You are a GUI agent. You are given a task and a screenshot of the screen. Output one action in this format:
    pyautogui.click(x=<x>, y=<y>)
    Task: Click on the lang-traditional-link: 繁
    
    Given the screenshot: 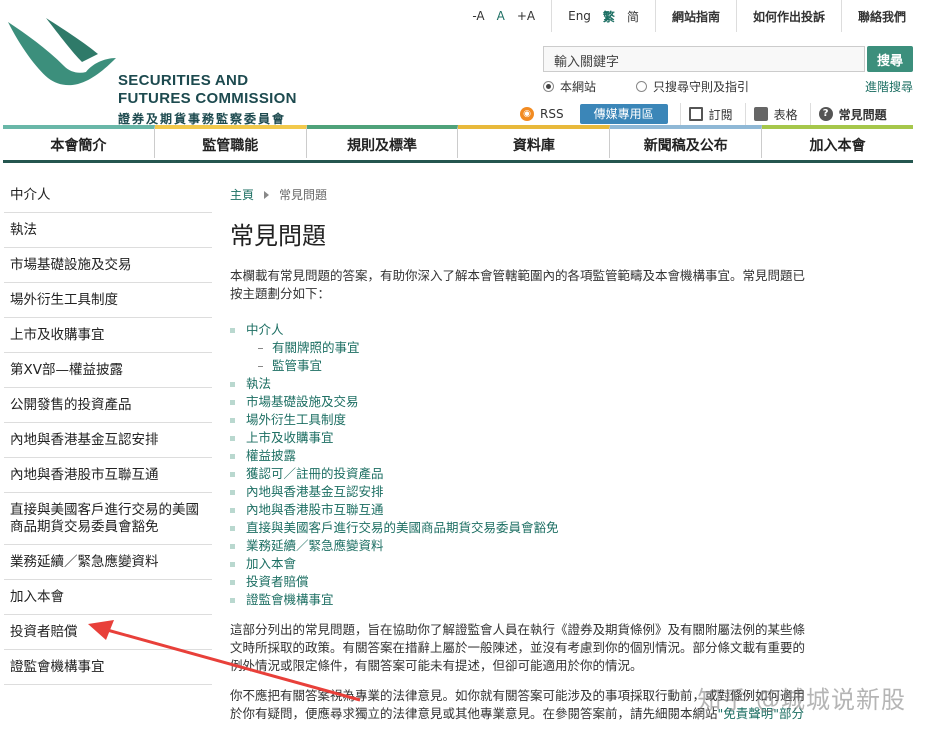 What is the action you would take?
    pyautogui.click(x=609, y=16)
    